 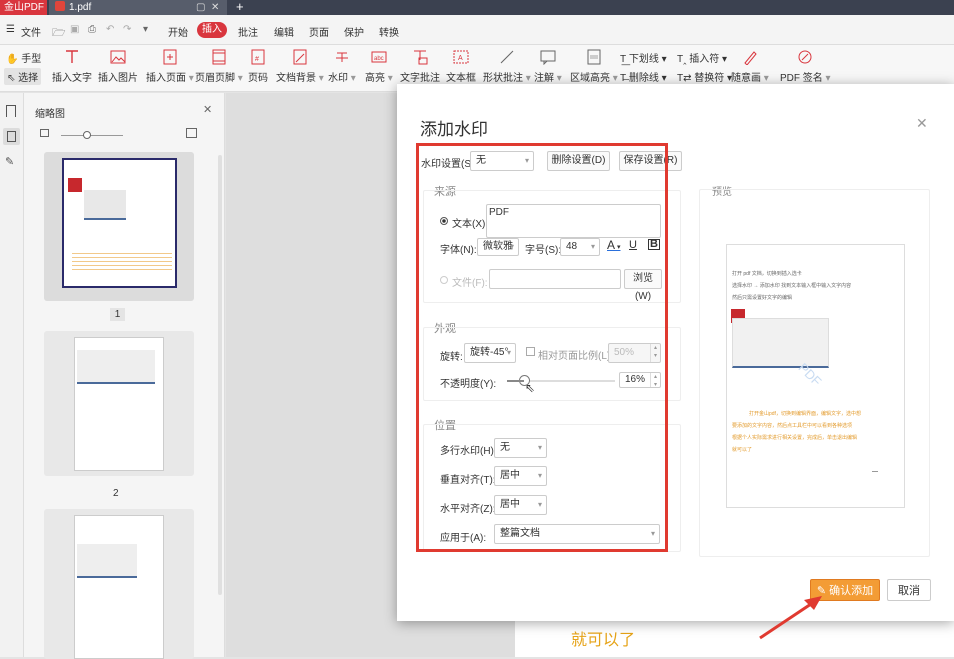 I want to click on thumbnail-page-3-frame, so click(x=119, y=584).